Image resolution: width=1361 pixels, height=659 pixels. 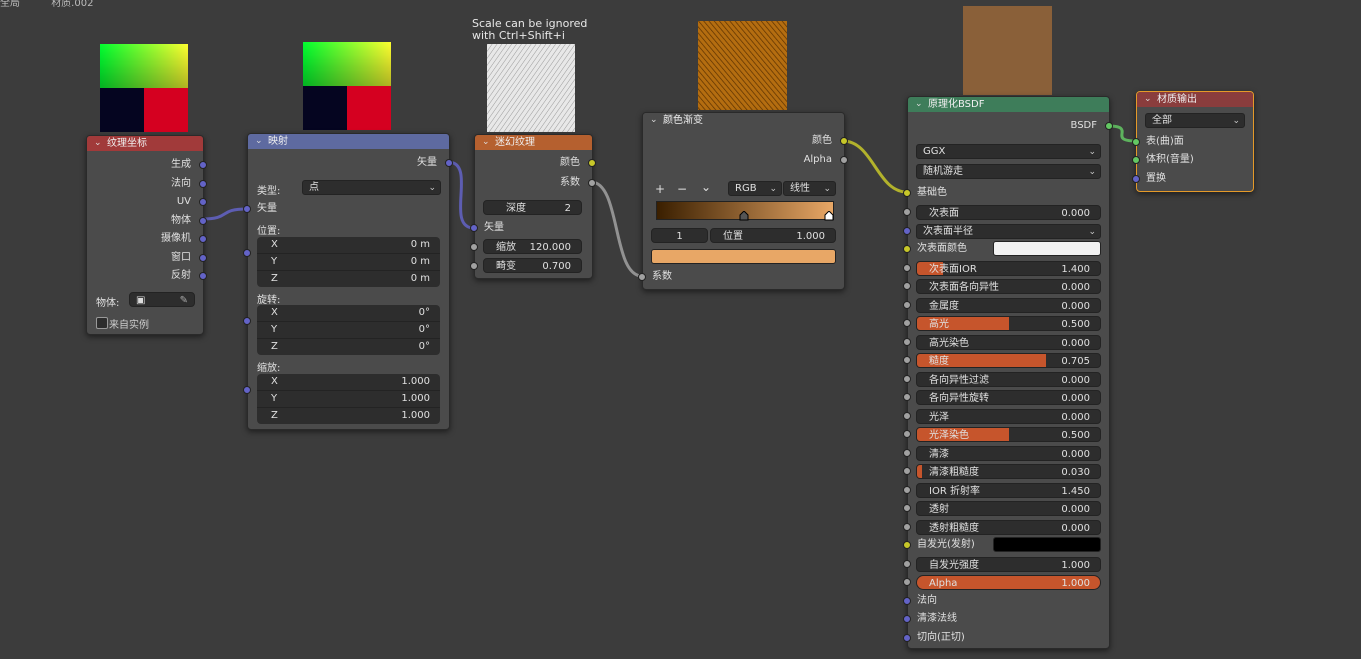 I want to click on color-swatch, so click(x=1047, y=544).